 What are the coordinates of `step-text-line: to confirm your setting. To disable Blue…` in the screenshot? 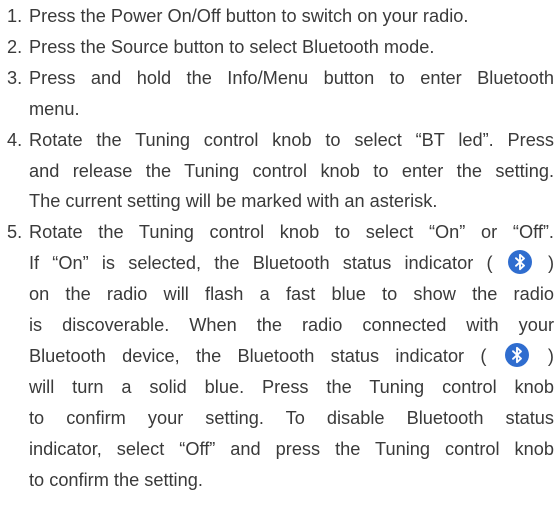 It's located at (291, 417).